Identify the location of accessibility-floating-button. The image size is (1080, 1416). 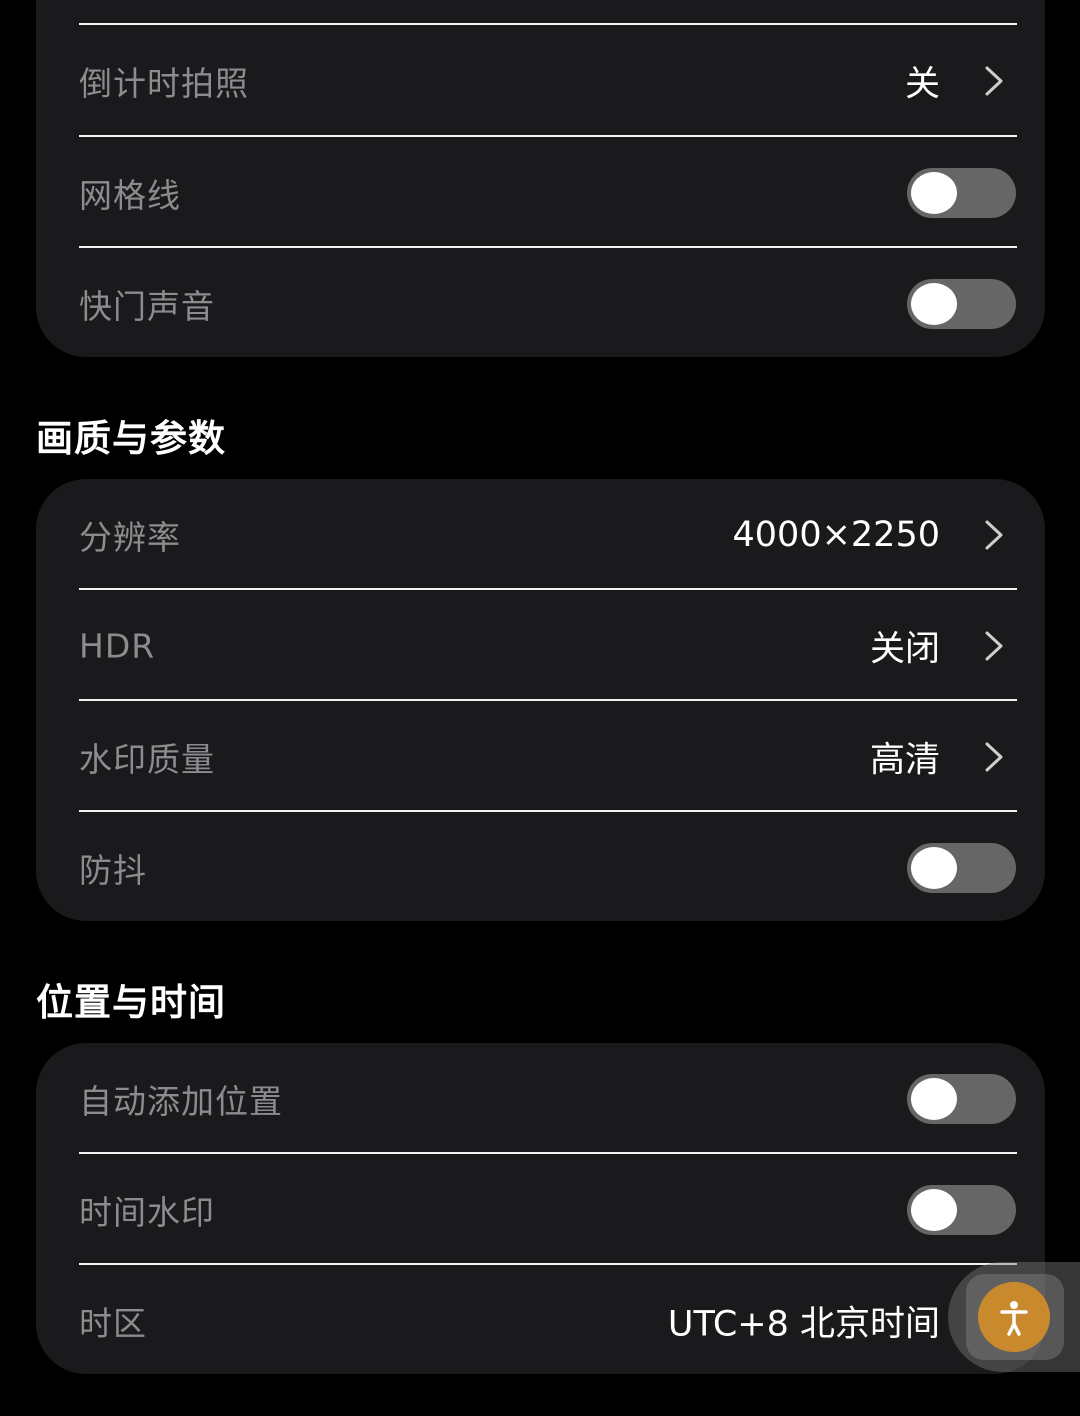
(1014, 1317).